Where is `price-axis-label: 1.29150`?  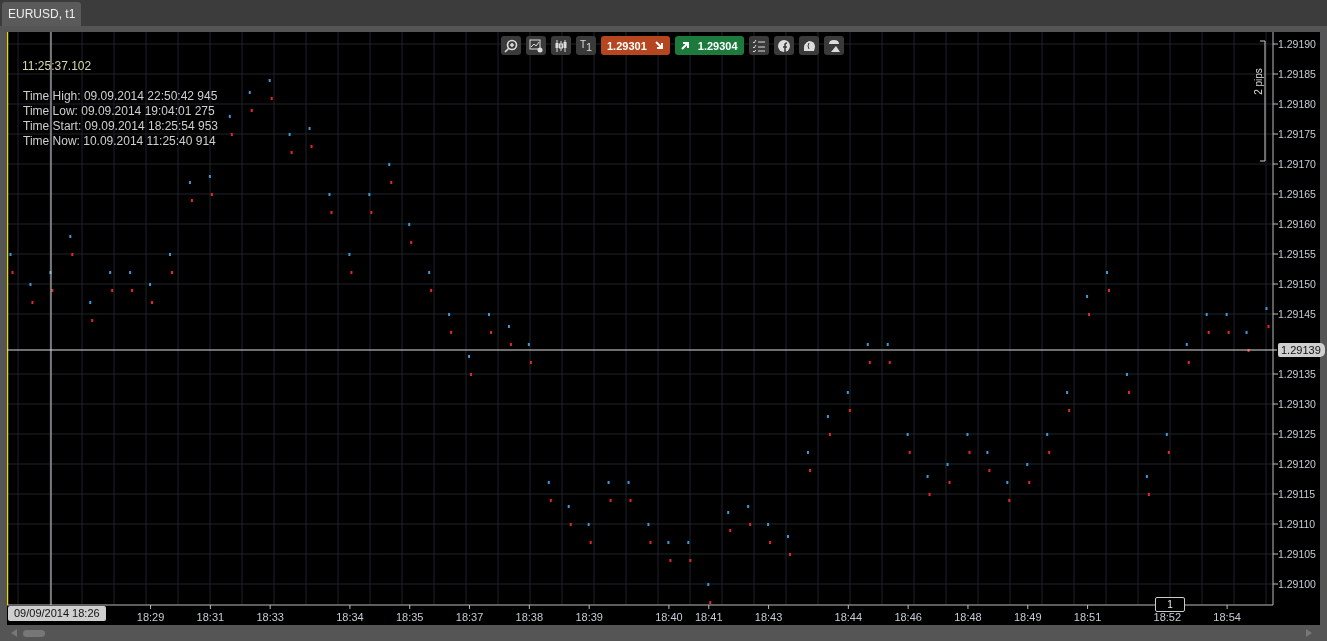 price-axis-label: 1.29150 is located at coordinates (1297, 284).